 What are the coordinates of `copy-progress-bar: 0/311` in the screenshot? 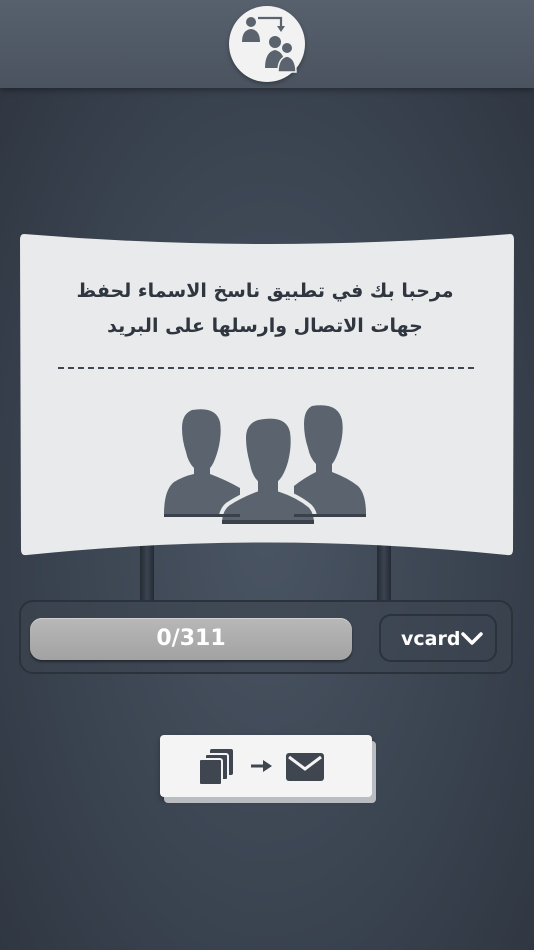 It's located at (191, 639).